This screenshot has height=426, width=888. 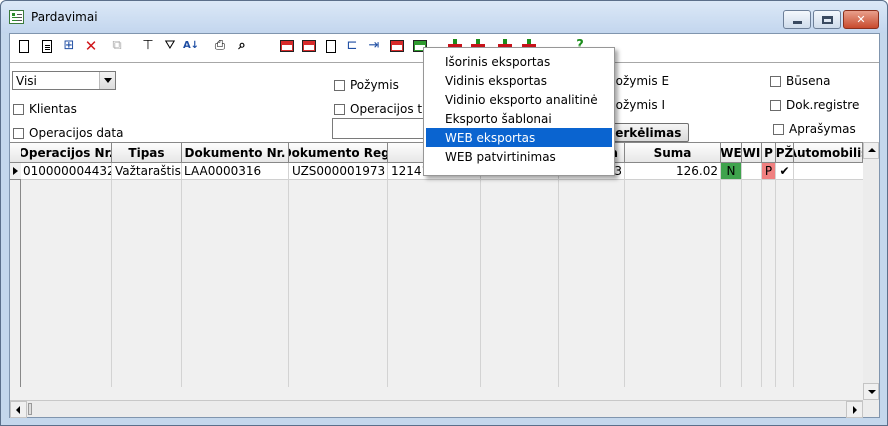 I want to click on table-cell-dokumento-nr: LAA0000316, so click(x=235, y=171).